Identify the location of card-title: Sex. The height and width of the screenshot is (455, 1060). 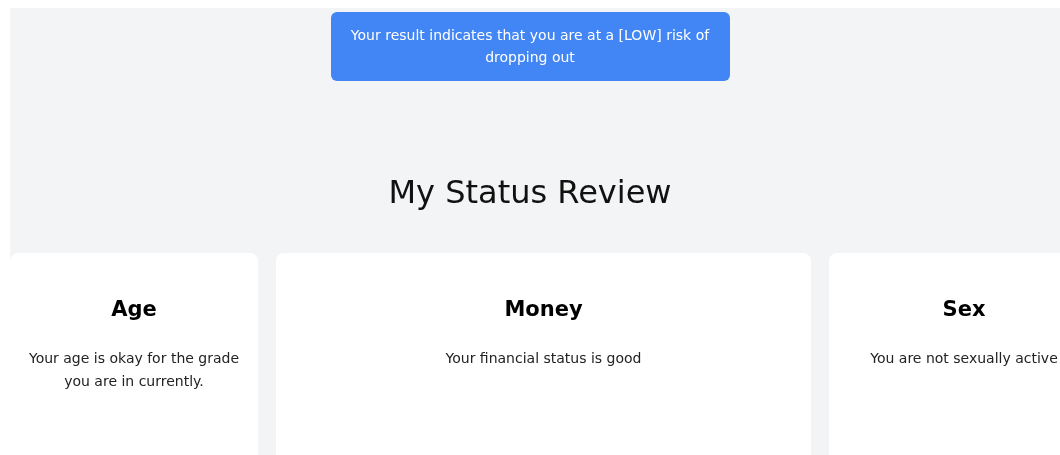
(964, 309).